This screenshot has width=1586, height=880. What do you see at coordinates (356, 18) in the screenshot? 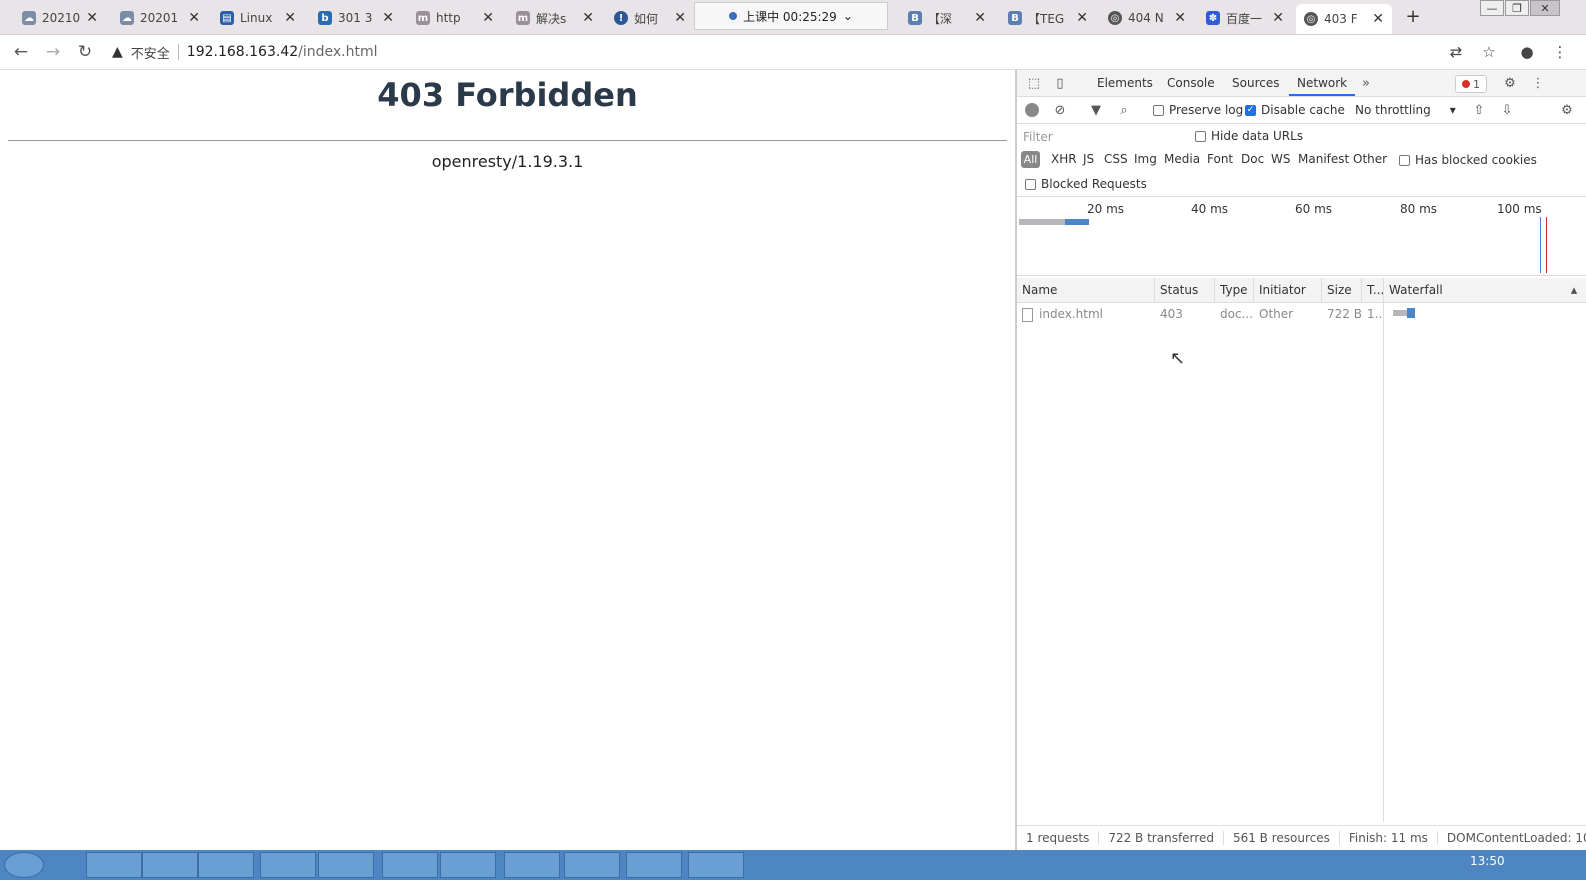
I see `browser-tab: b 301 3 ✕` at bounding box center [356, 18].